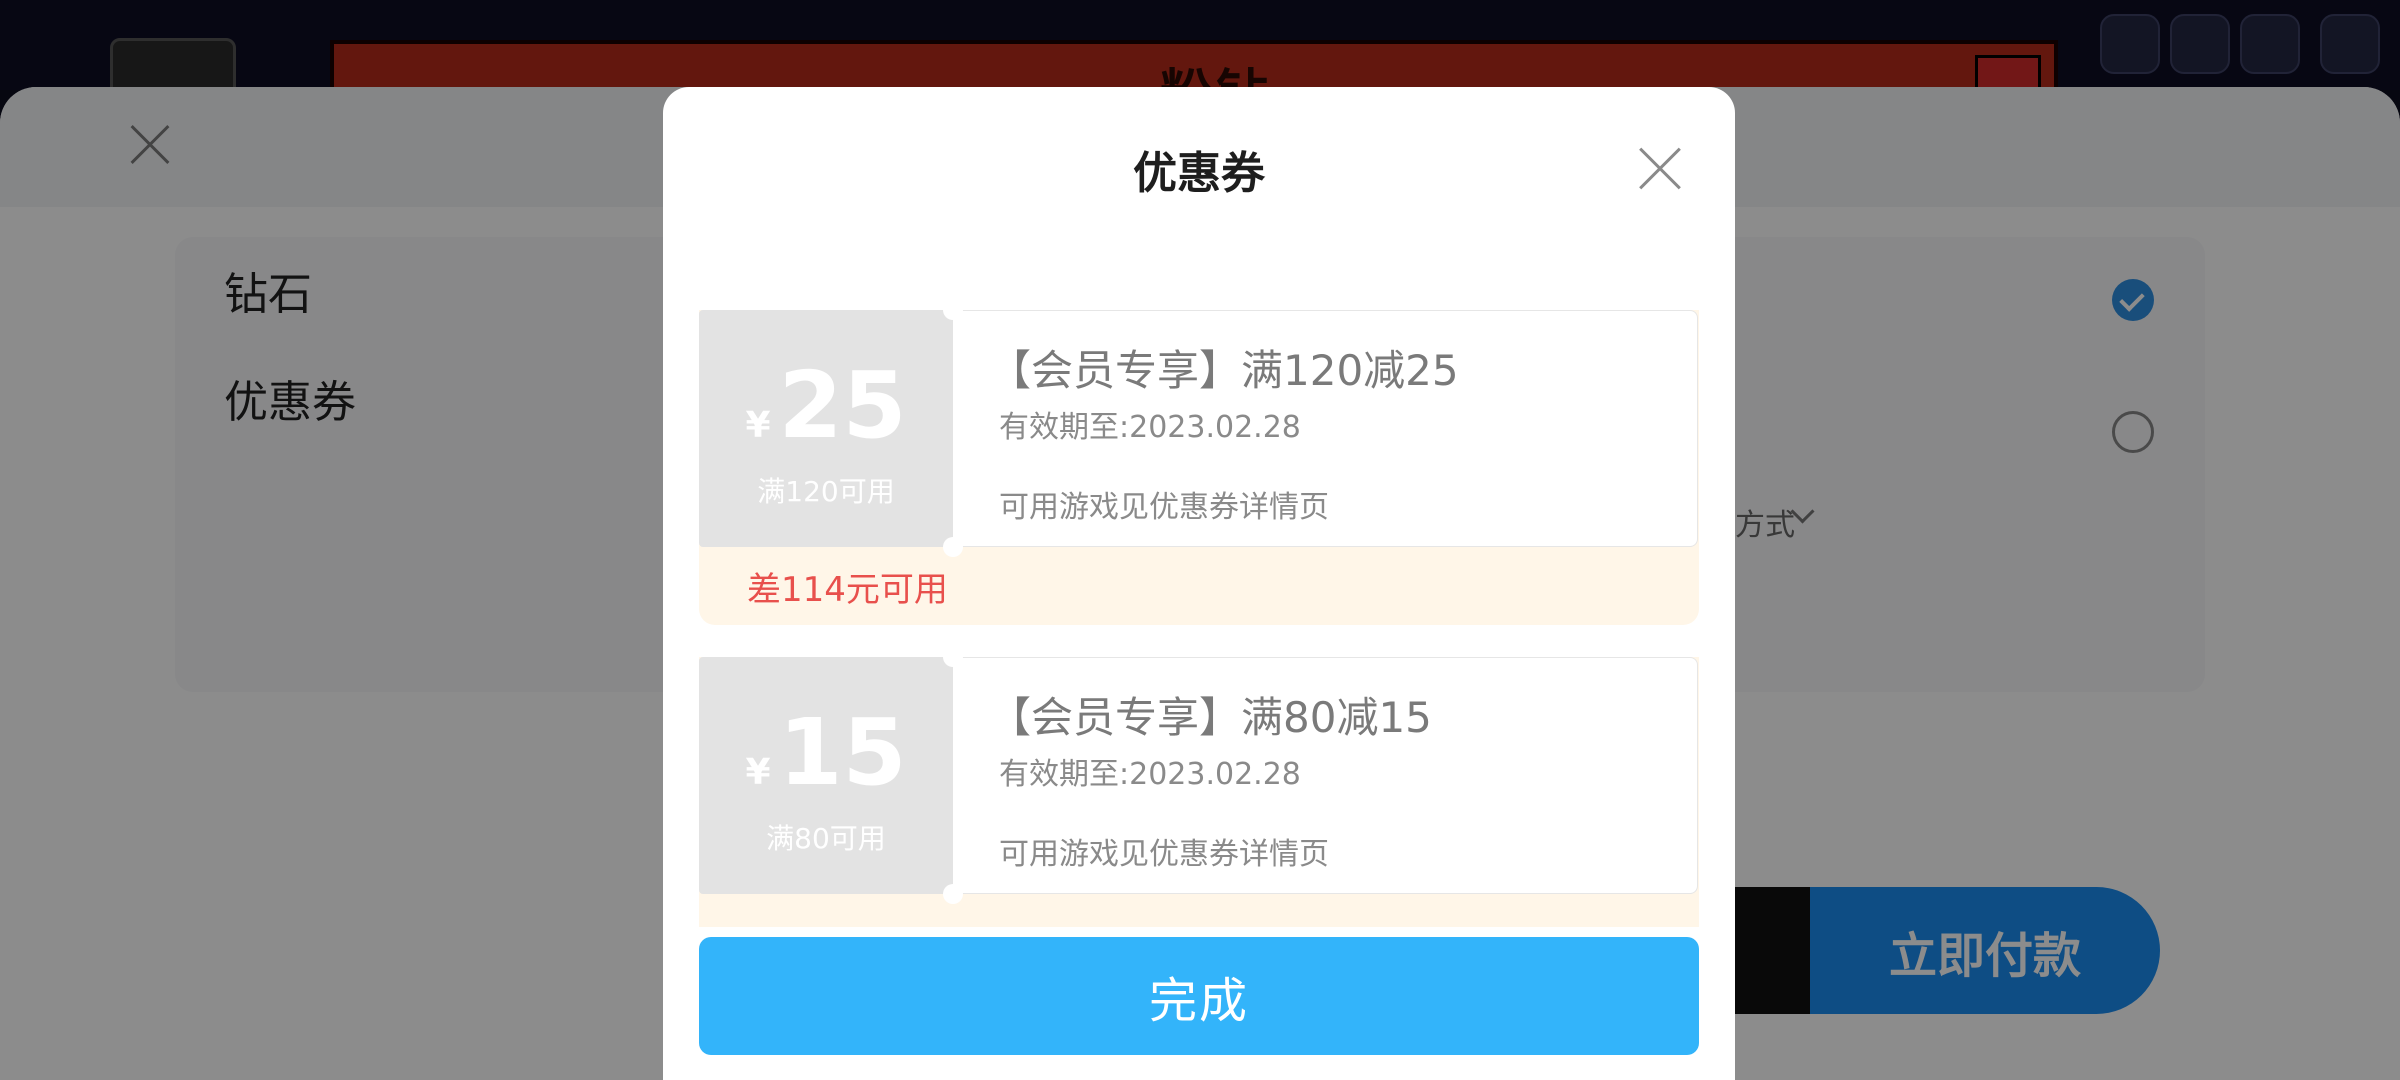 This screenshot has width=2400, height=1080. I want to click on coupon-stub: ¥15 满80可用, so click(826, 775).